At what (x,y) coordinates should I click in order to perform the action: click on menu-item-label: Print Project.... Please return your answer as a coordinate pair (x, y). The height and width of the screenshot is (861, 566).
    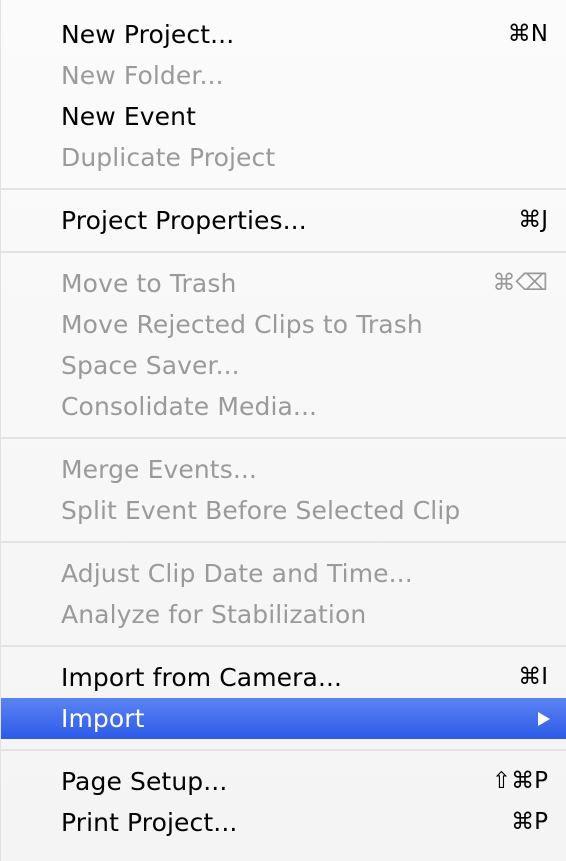
    Looking at the image, I should click on (149, 822).